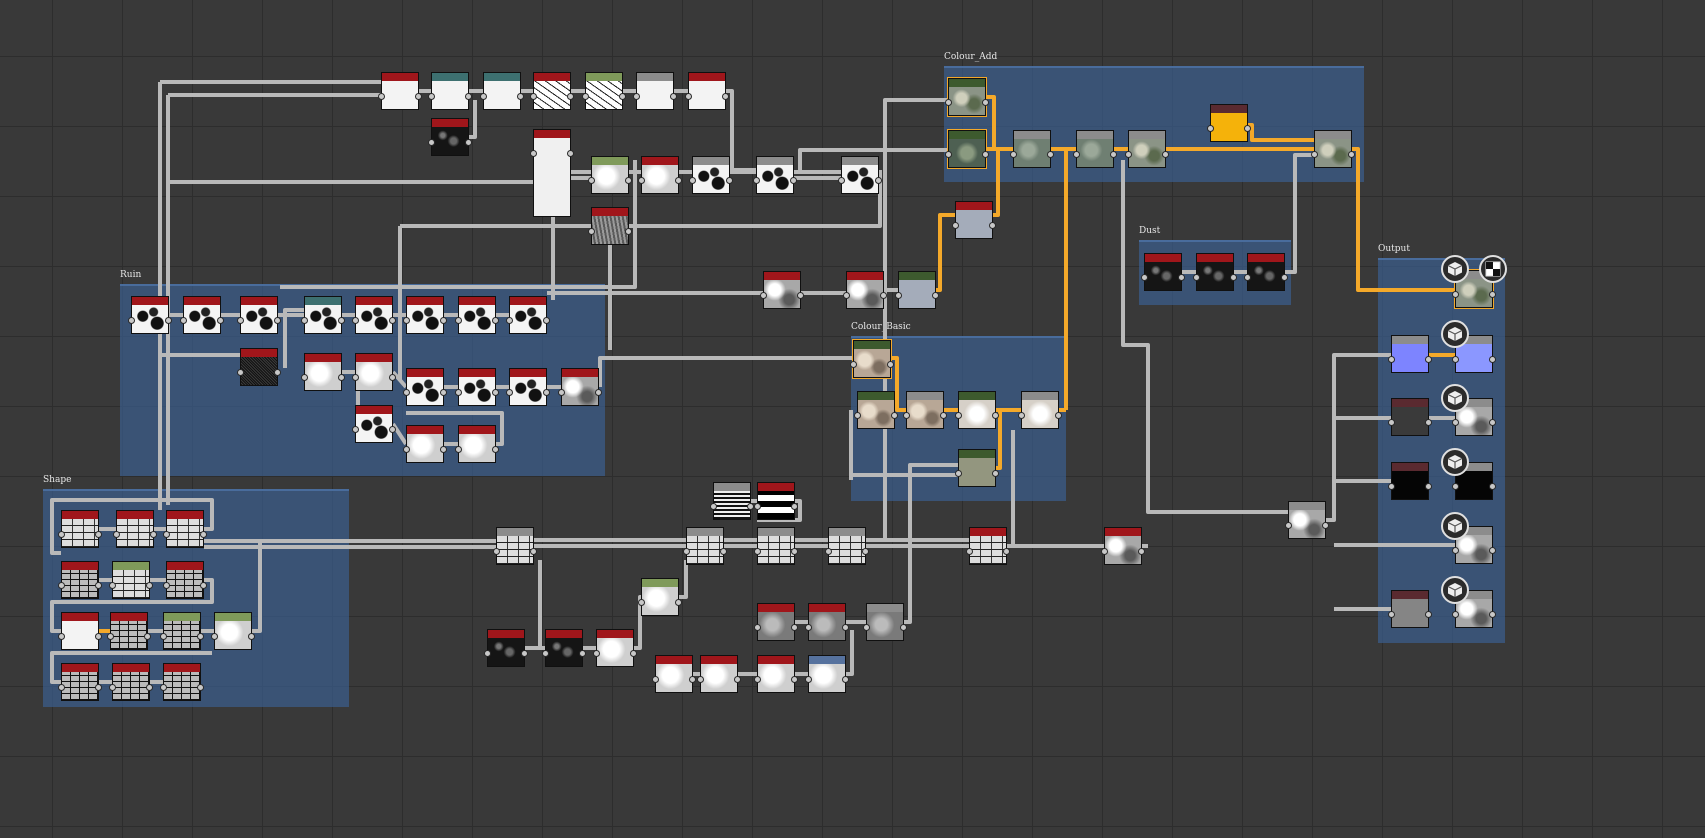 This screenshot has width=1705, height=838. I want to click on shape-levels, so click(233, 631).